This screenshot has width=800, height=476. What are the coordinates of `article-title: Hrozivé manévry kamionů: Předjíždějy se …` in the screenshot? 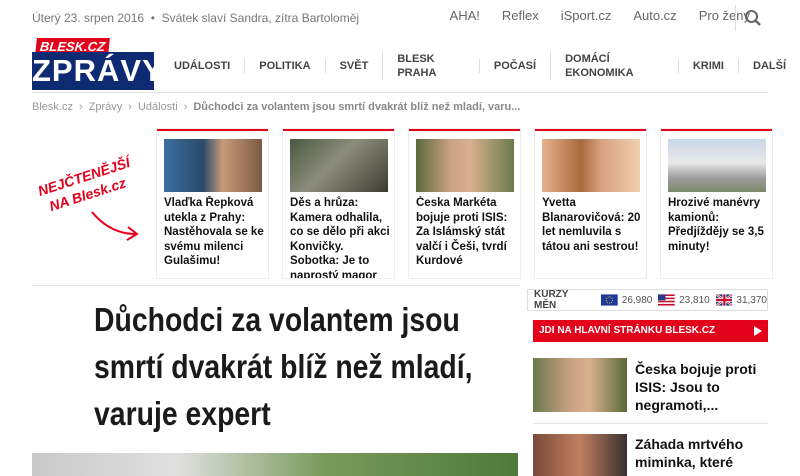 It's located at (716, 225).